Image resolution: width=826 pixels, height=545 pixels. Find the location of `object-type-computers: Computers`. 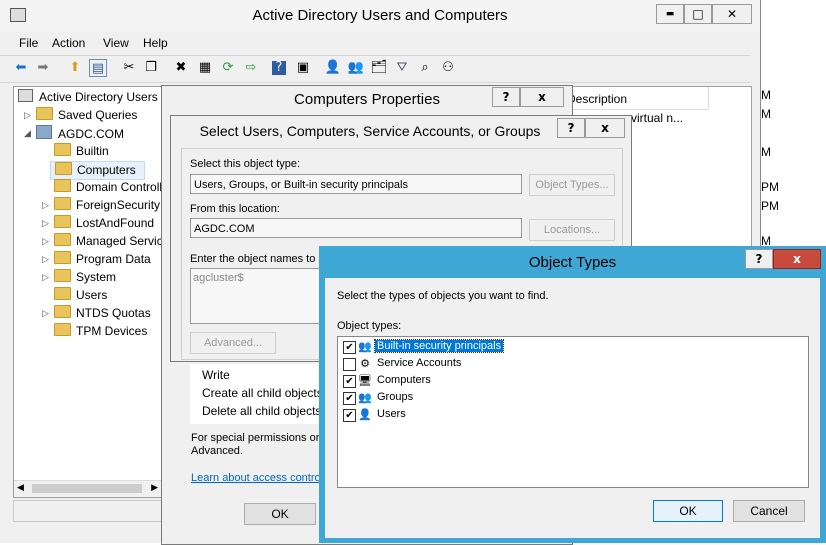

object-type-computers: Computers is located at coordinates (404, 380).